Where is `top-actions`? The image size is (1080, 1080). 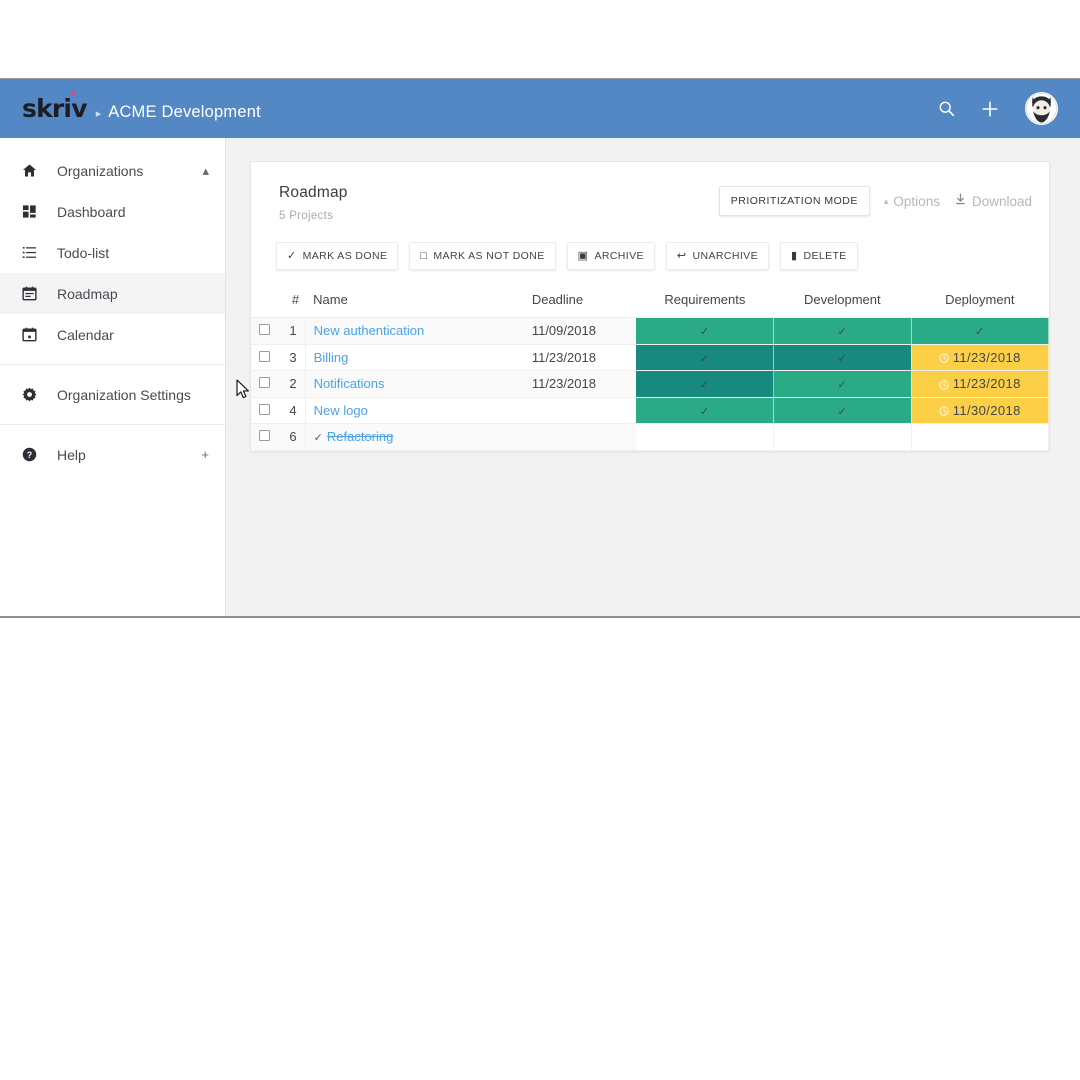 top-actions is located at coordinates (998, 108).